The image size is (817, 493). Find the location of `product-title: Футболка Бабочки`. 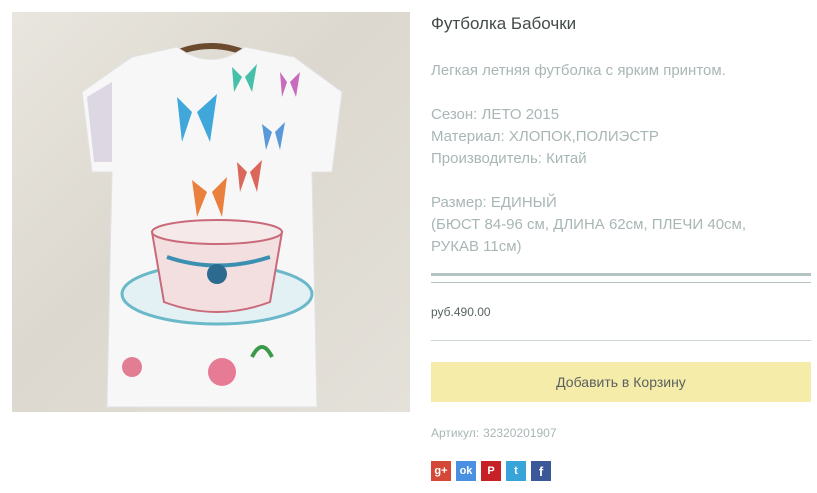

product-title: Футболка Бабочки is located at coordinates (504, 23).